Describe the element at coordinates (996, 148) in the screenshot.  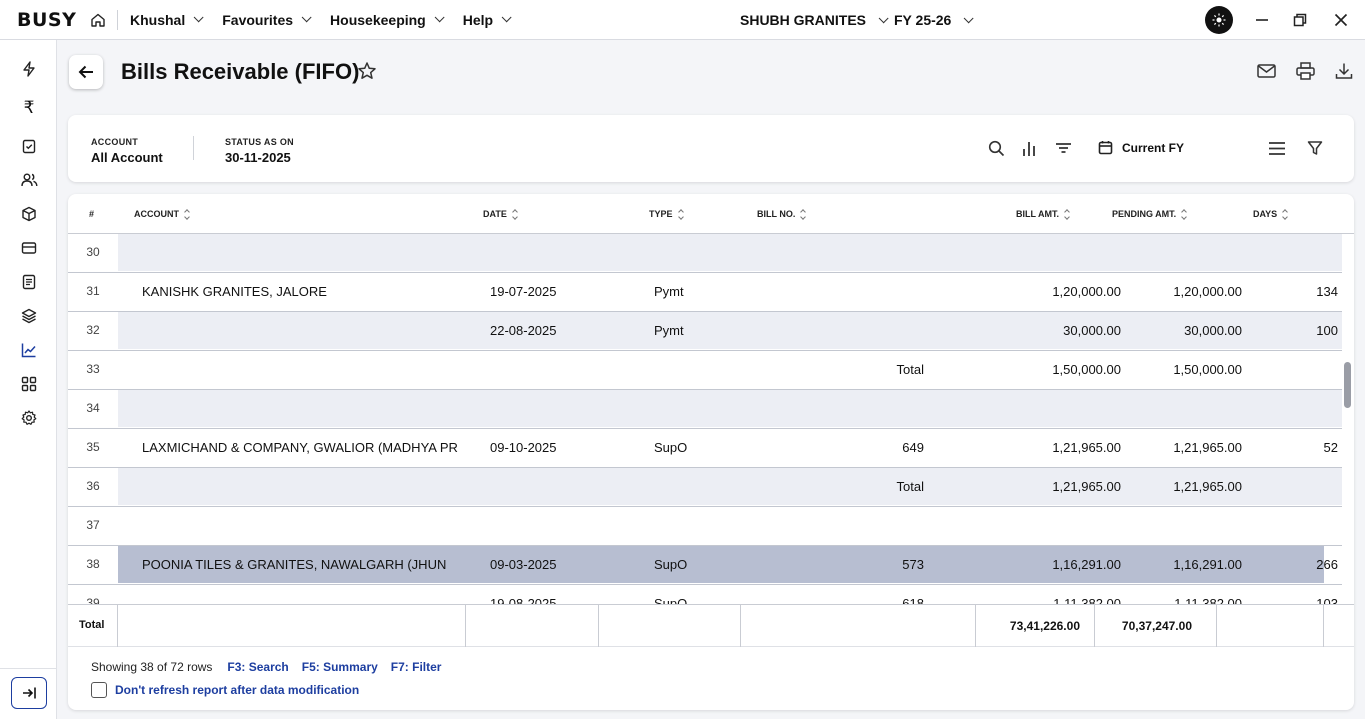
I see `search-icon` at that location.